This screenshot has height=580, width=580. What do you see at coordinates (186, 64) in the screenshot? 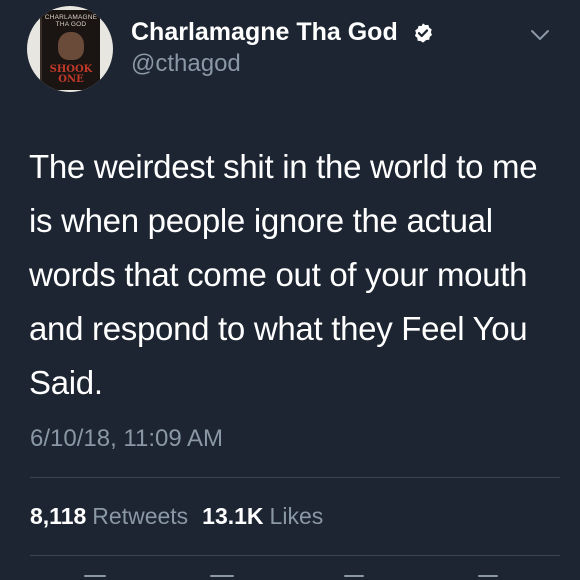
I see `author-handle: @cthagod` at bounding box center [186, 64].